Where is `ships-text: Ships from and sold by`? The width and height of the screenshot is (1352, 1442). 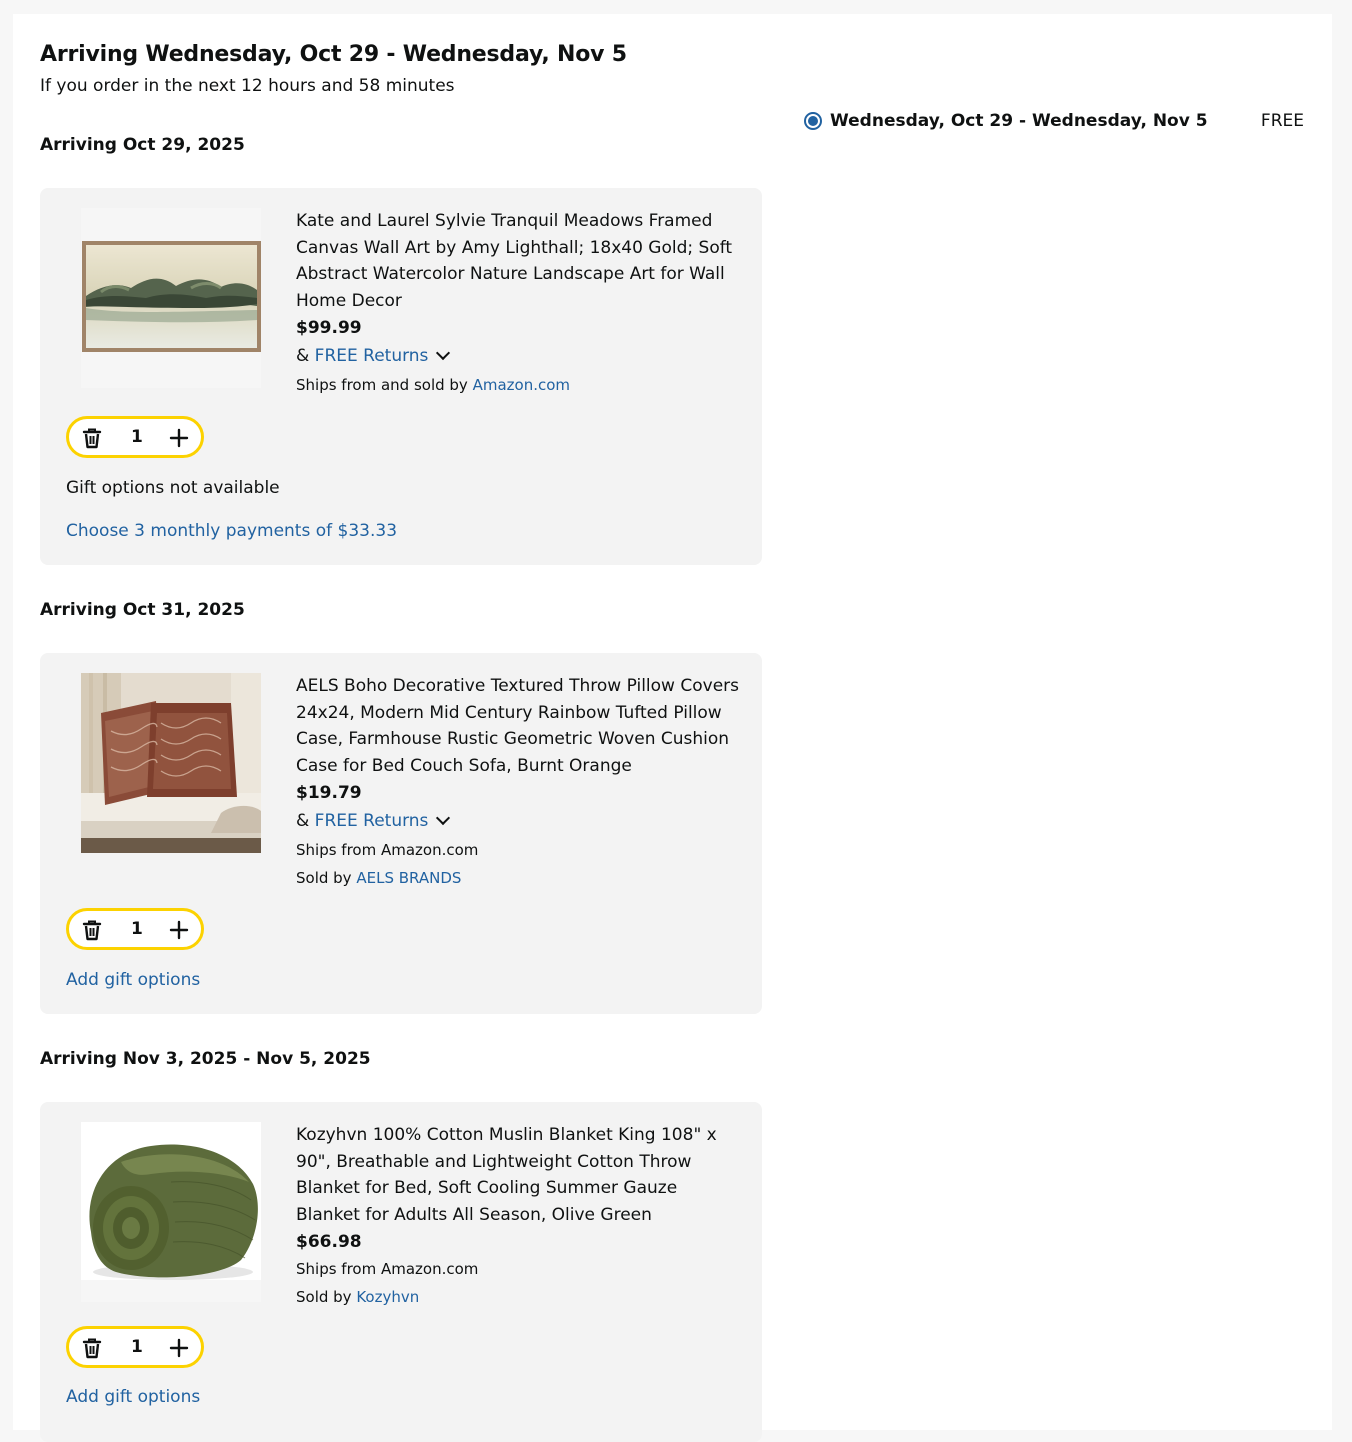
ships-text: Ships from and sold by is located at coordinates (382, 384).